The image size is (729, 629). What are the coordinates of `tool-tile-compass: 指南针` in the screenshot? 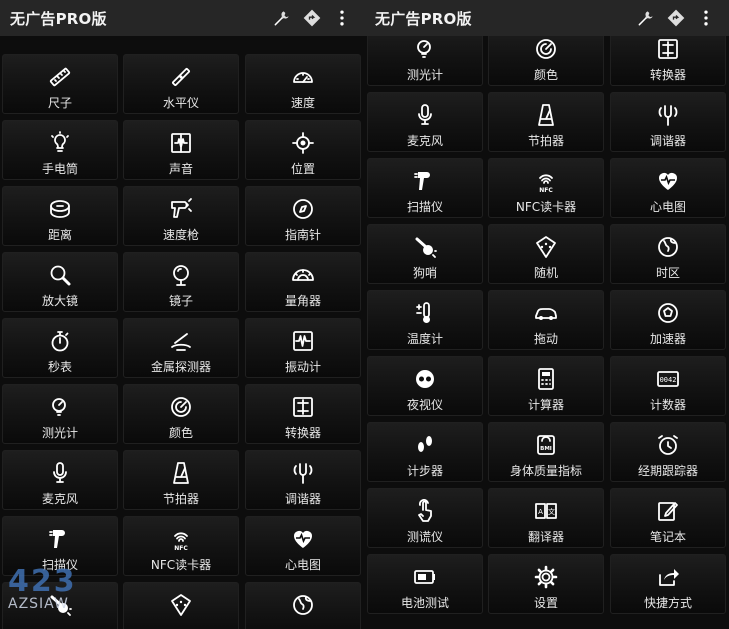 It's located at (303, 216).